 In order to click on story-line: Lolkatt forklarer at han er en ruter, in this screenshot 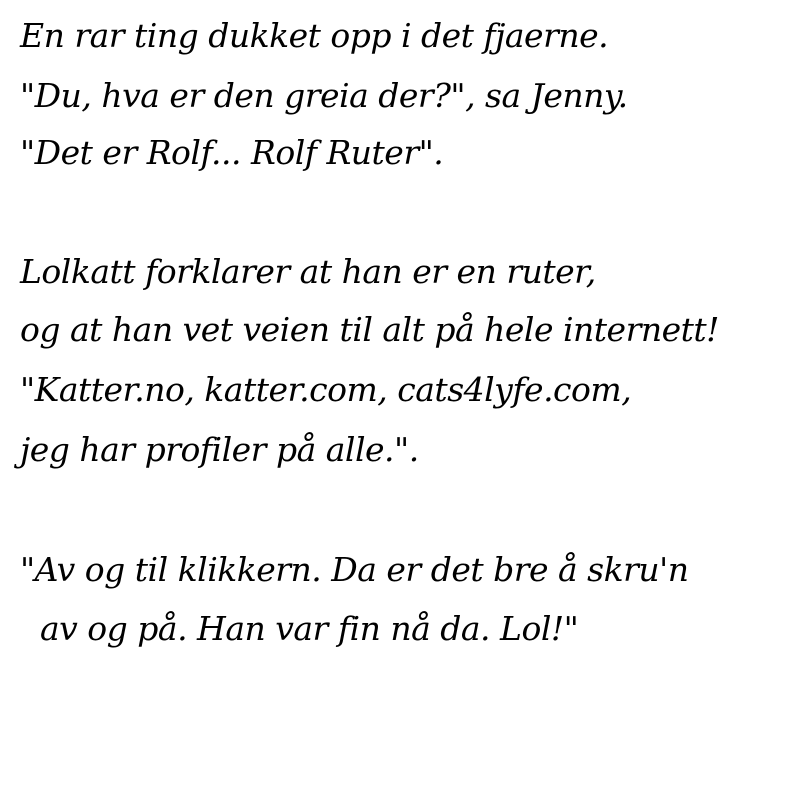, I will do `click(308, 271)`.